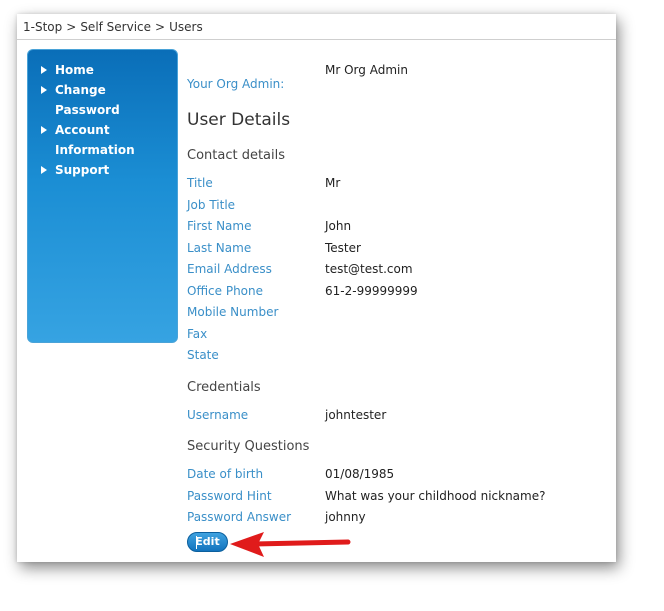 The height and width of the screenshot is (611, 664). Describe the element at coordinates (87, 110) in the screenshot. I see `sidebar-item-label-line2: Password` at that location.